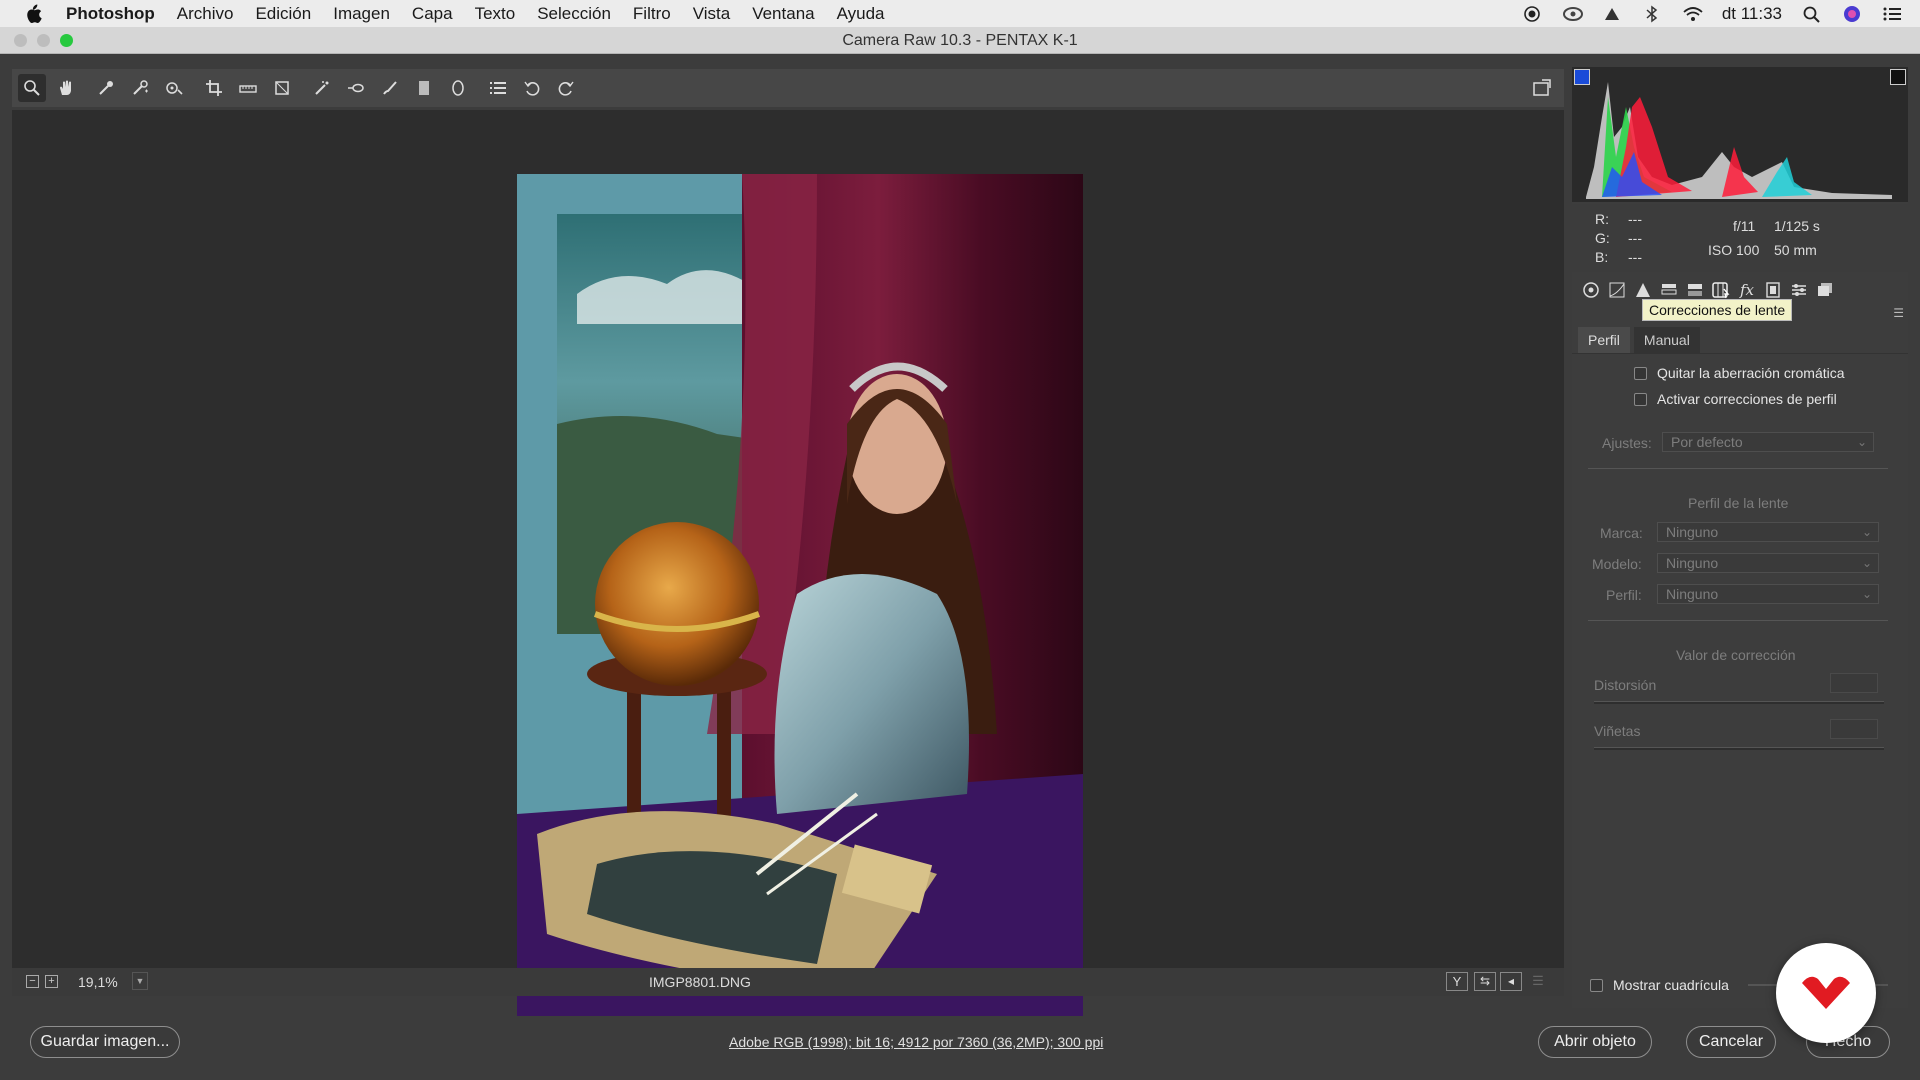 This screenshot has height=1080, width=1920. What do you see at coordinates (1736, 655) in the screenshot?
I see `correction-heading: Valor de corrección` at bounding box center [1736, 655].